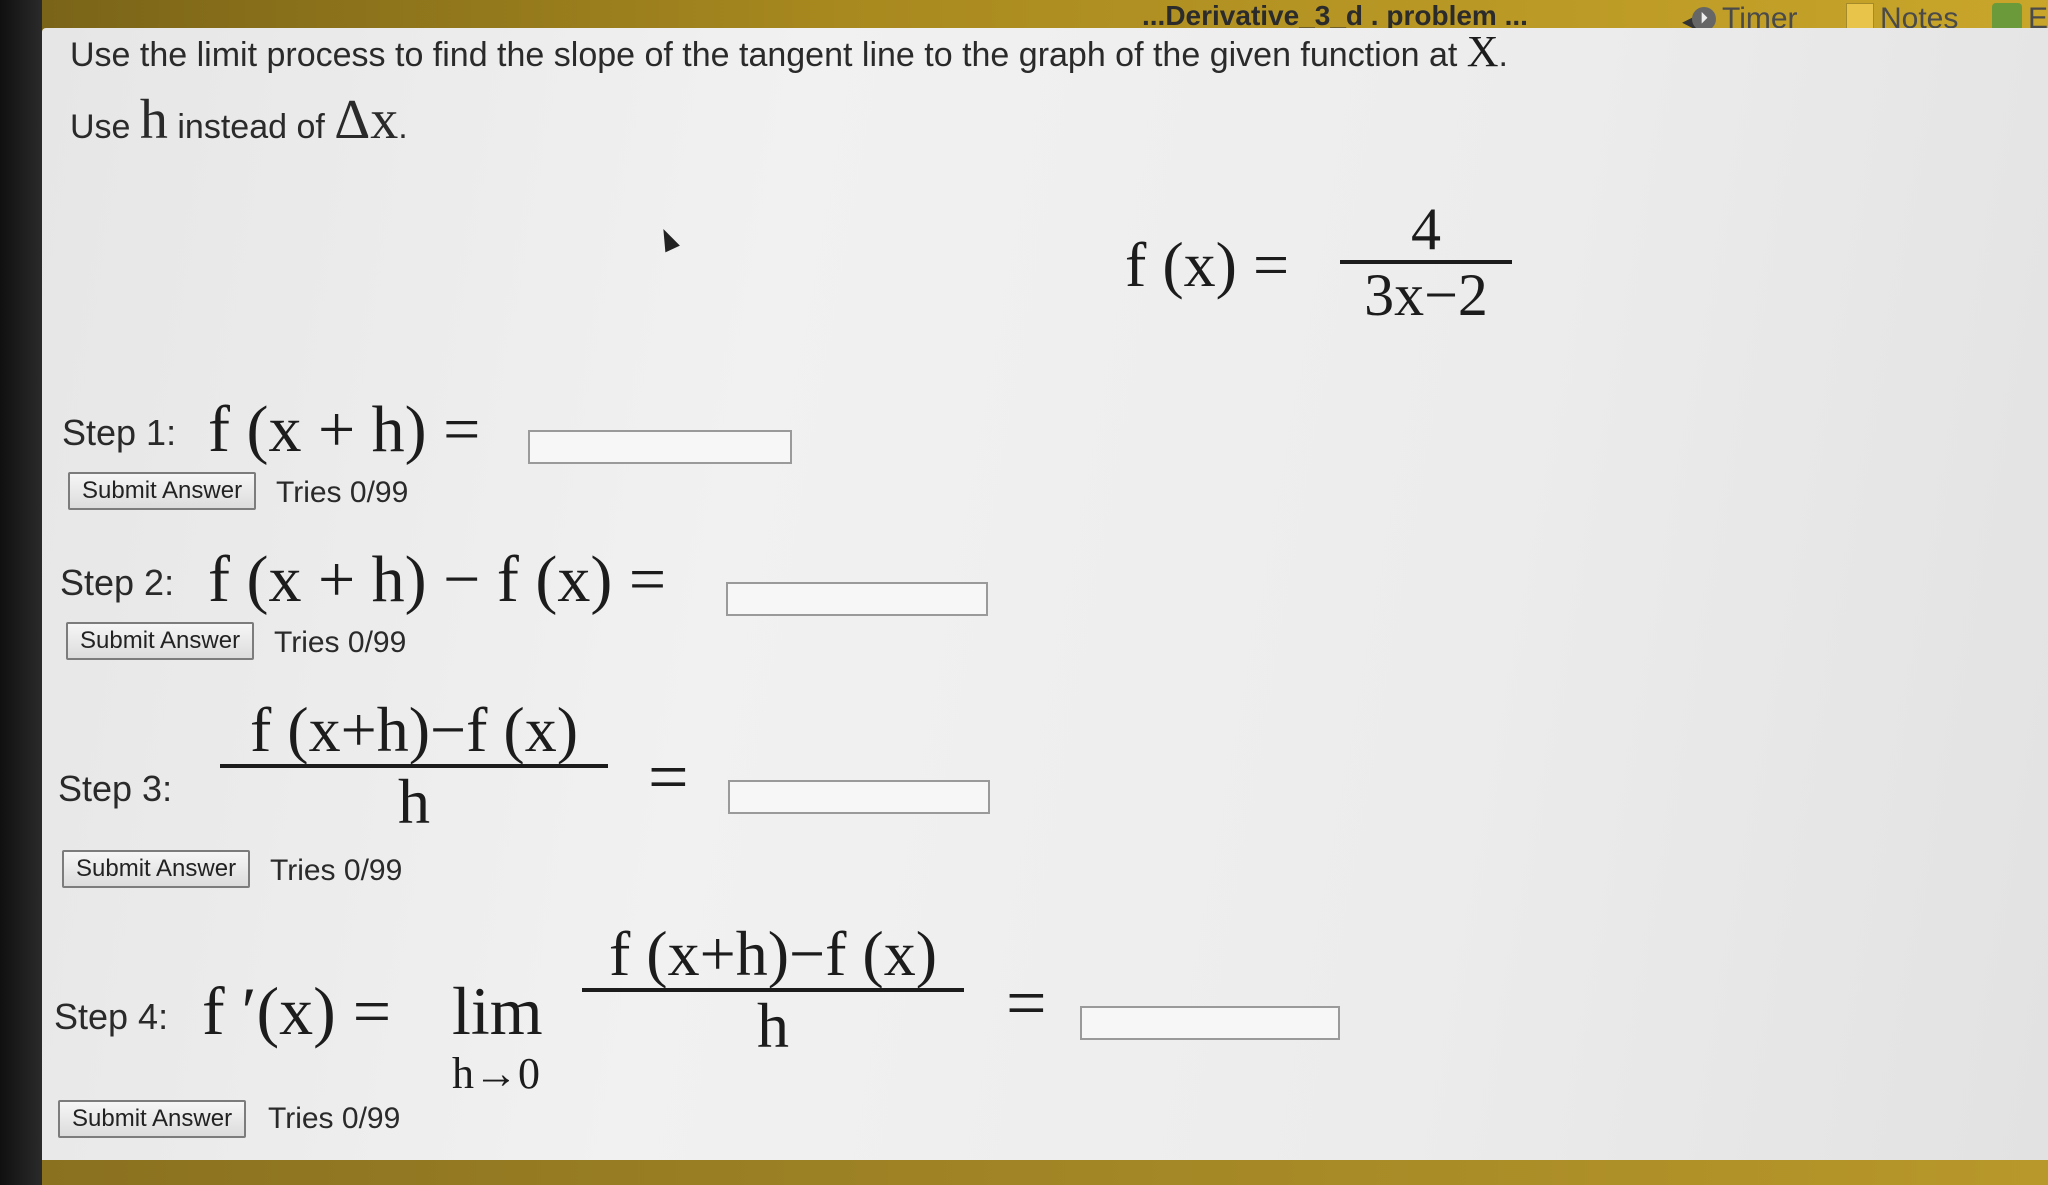 The image size is (2048, 1185). What do you see at coordinates (414, 801) in the screenshot?
I see `step-3-denominator: h` at bounding box center [414, 801].